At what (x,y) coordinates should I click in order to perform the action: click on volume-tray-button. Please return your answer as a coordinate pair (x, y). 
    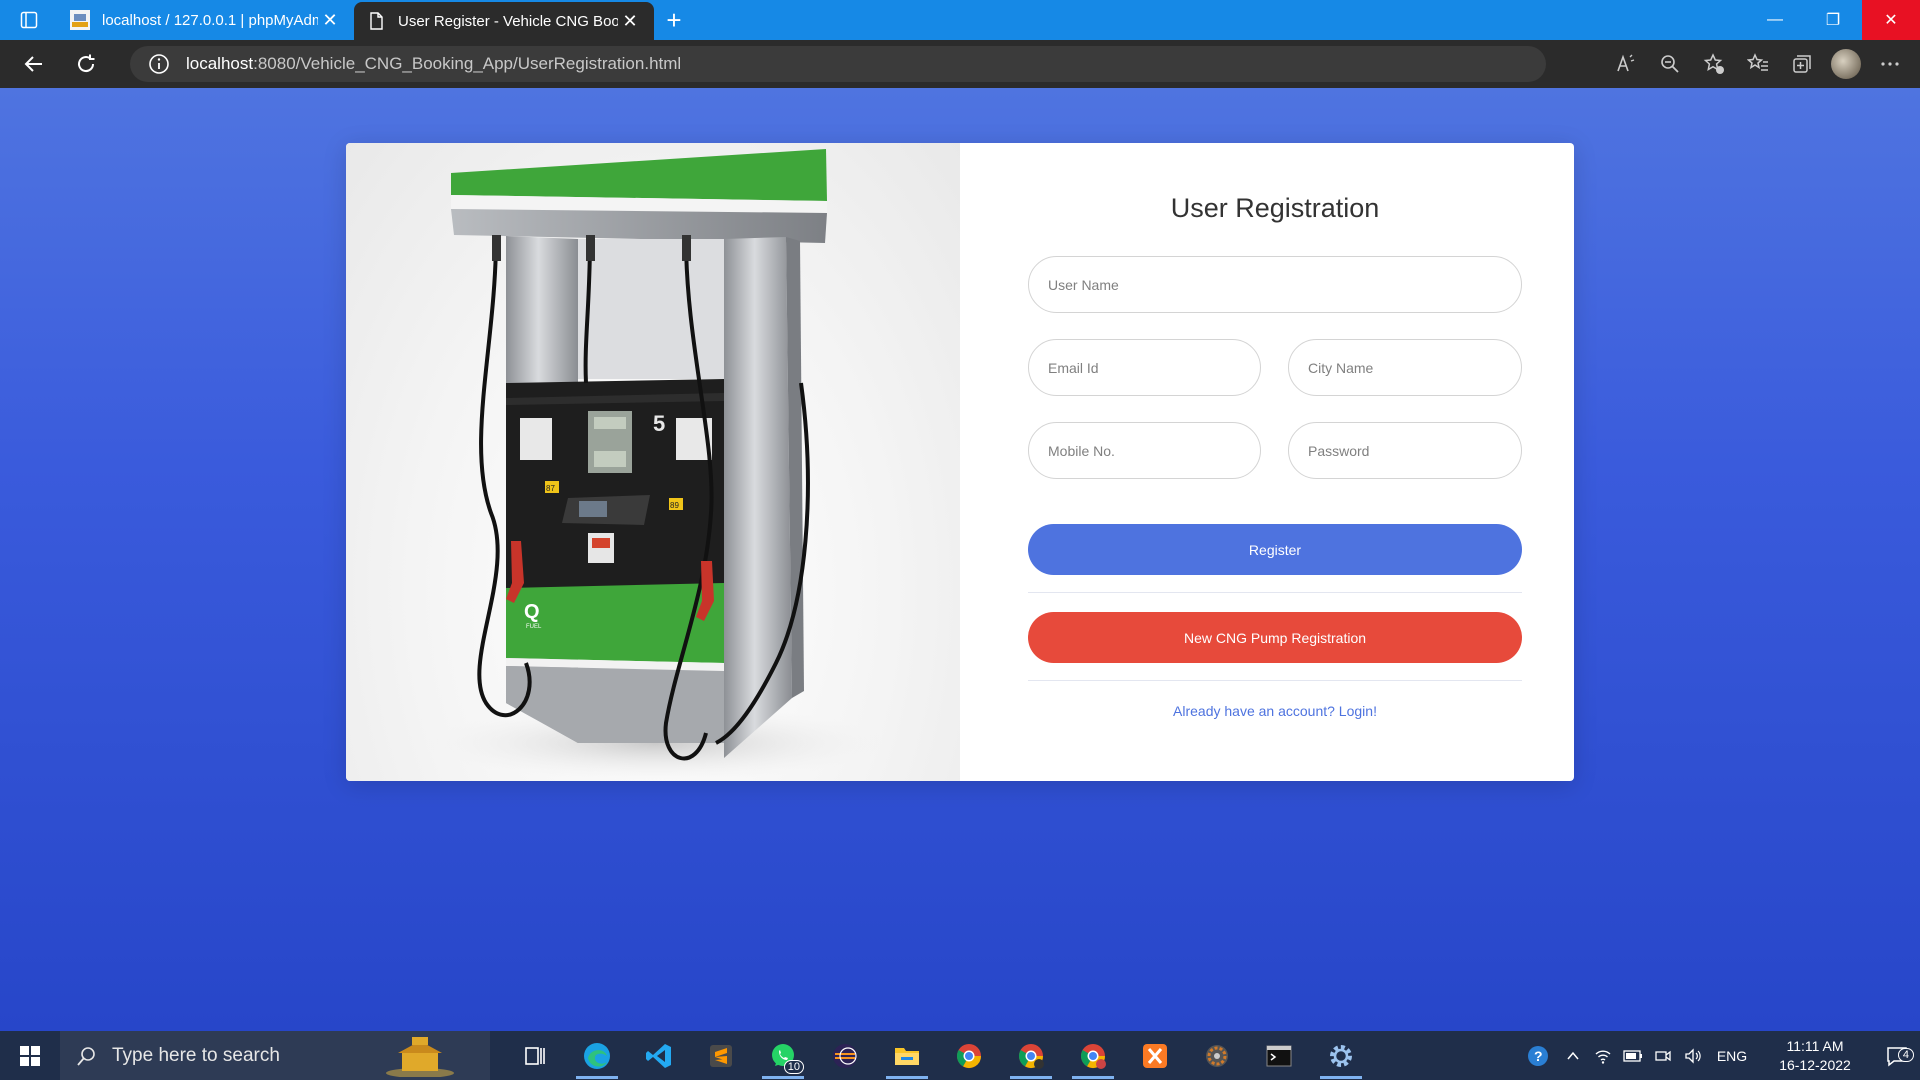
    Looking at the image, I should click on (1693, 1056).